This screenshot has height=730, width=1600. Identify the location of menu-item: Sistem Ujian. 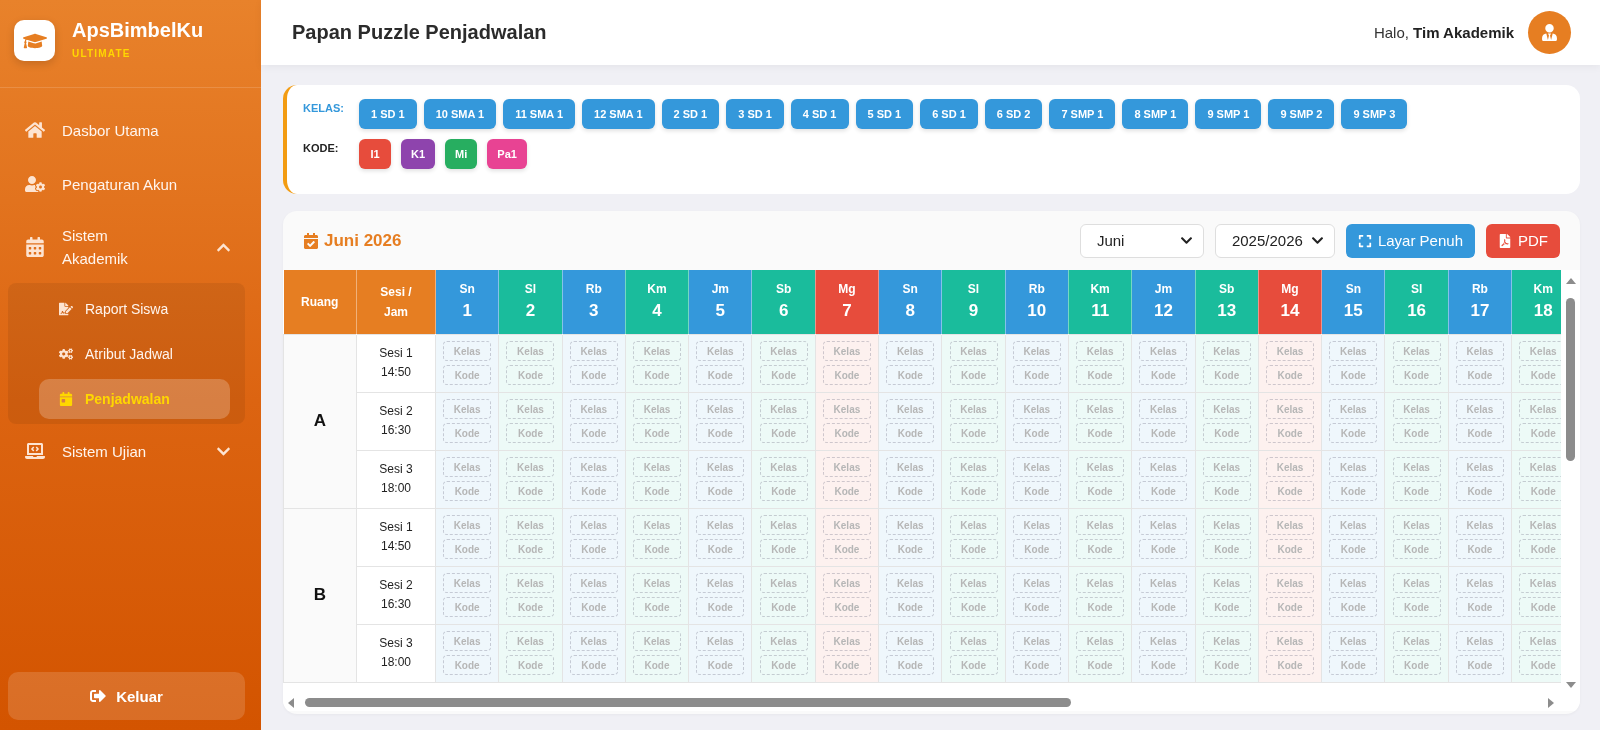
(130, 451).